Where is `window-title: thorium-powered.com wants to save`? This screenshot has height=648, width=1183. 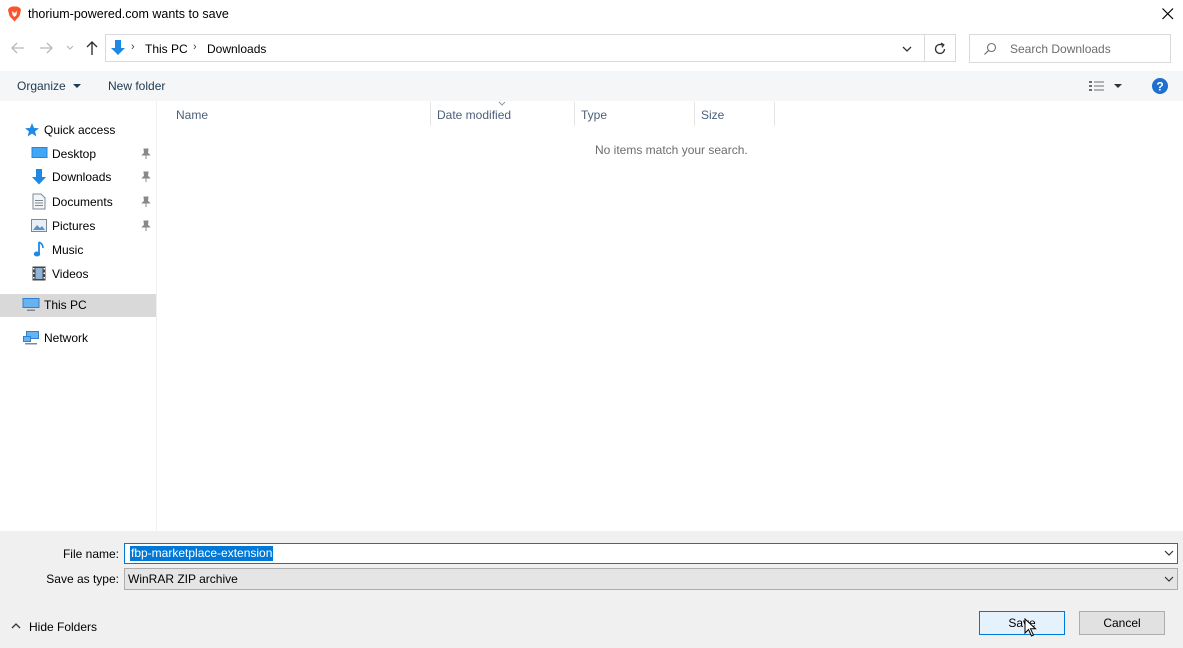
window-title: thorium-powered.com wants to save is located at coordinates (128, 14).